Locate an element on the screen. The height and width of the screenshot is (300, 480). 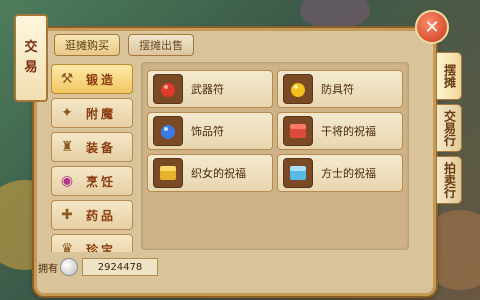
red-gem-icon is located at coordinates (168, 89).